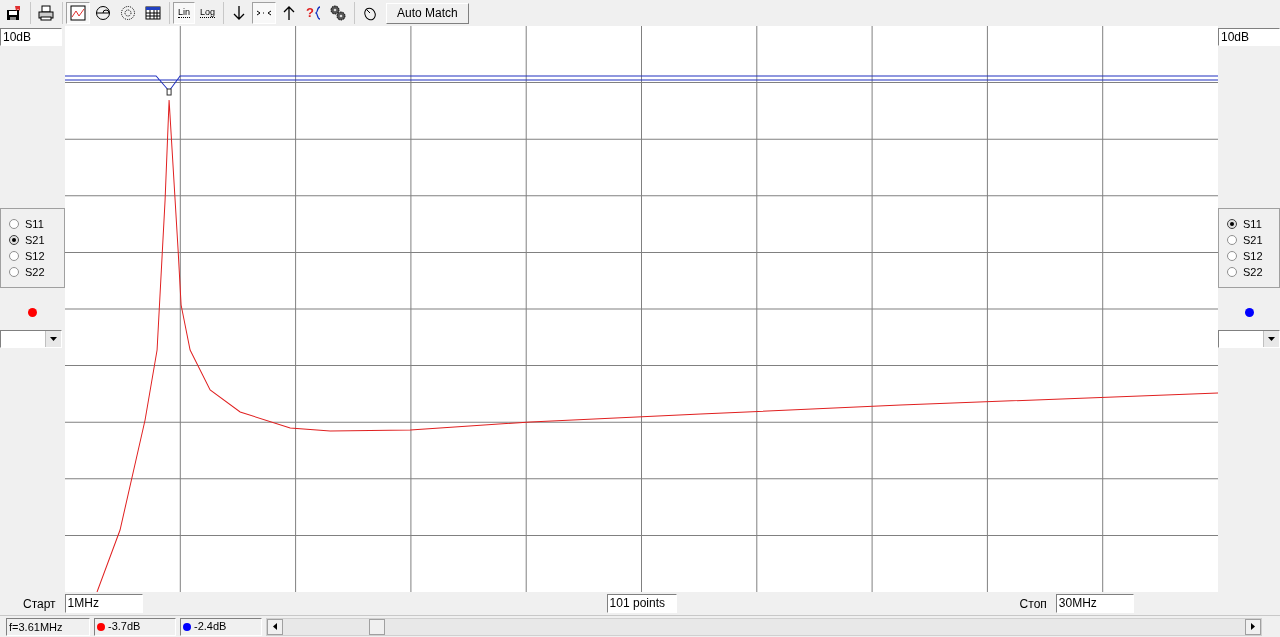 The height and width of the screenshot is (637, 1280). Describe the element at coordinates (124, 627) in the screenshot. I see `marker-reading: -3.7dB` at that location.